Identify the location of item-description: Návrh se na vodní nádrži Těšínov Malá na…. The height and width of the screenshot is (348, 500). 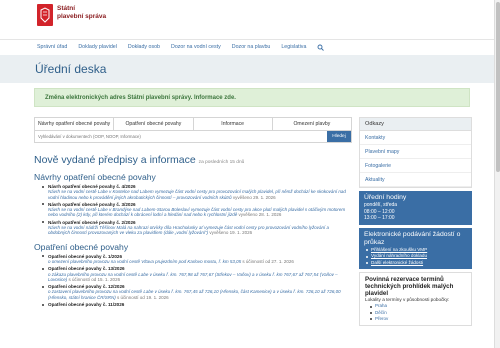
(188, 230).